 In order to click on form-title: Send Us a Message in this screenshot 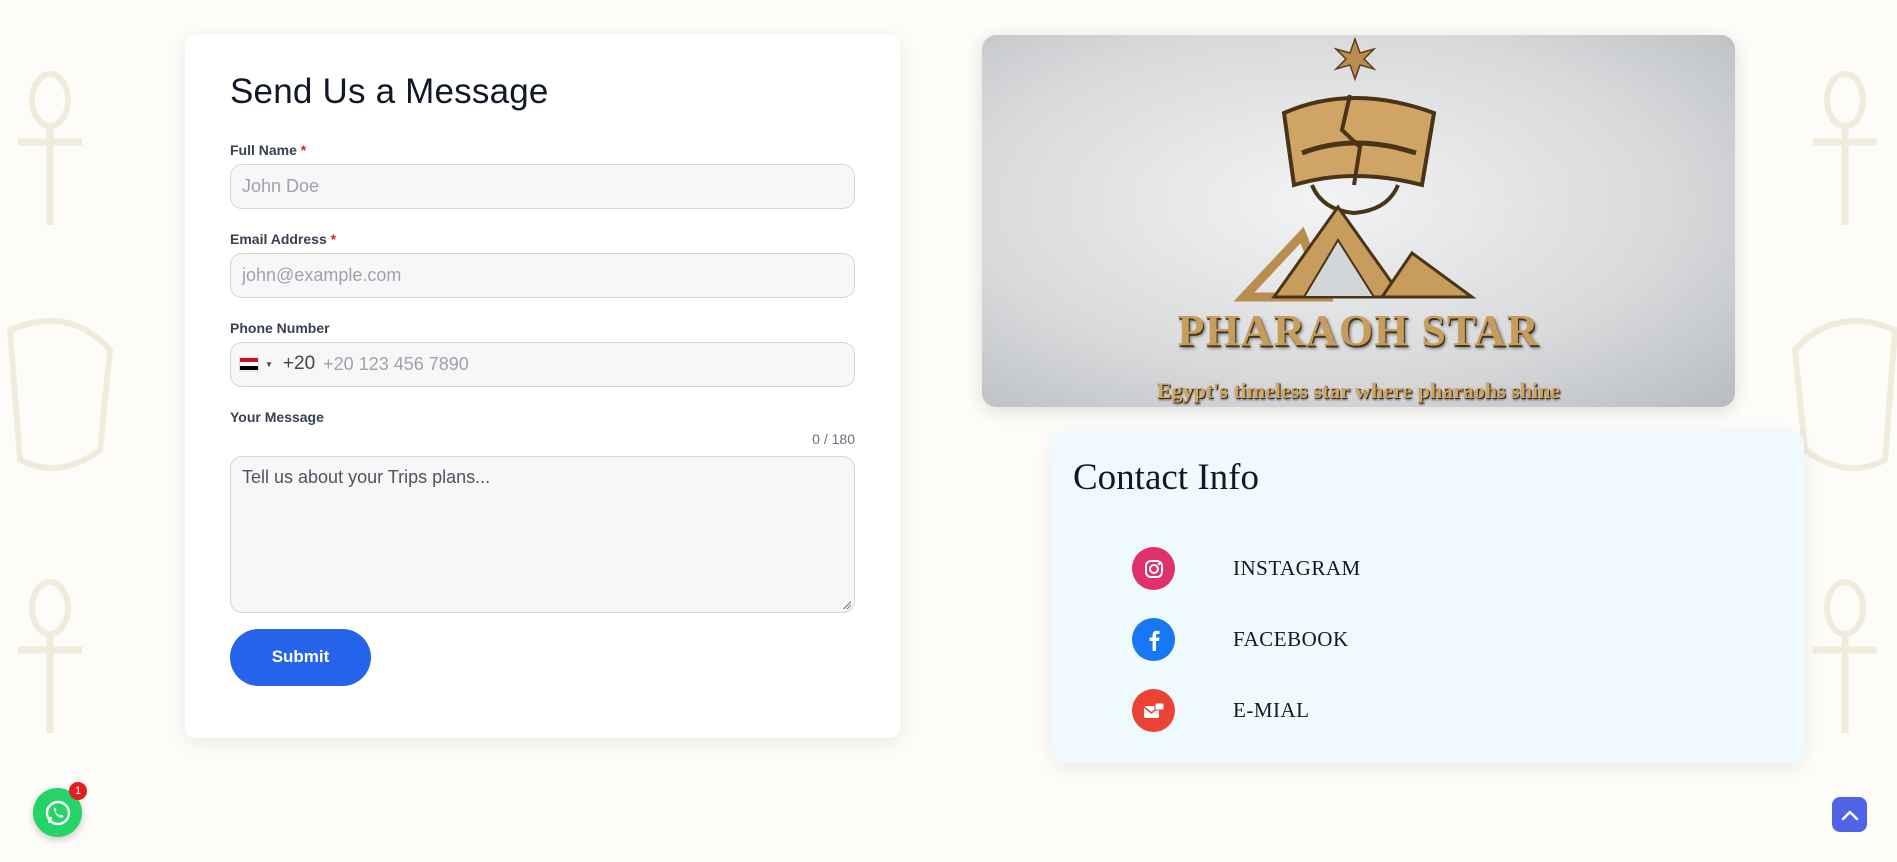, I will do `click(389, 91)`.